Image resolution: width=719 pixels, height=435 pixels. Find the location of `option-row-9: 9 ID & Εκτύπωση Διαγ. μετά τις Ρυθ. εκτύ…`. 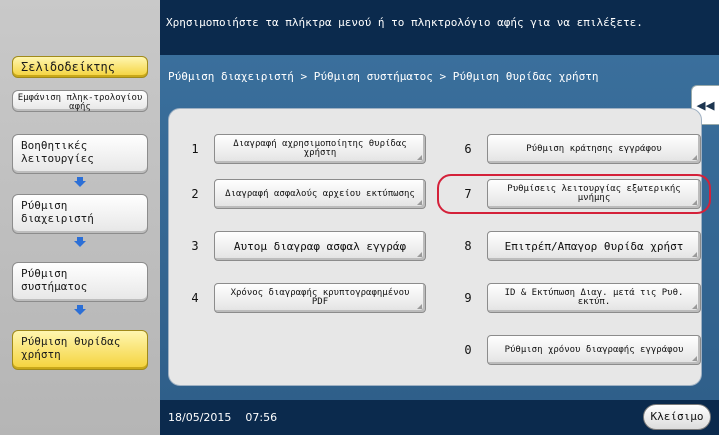

option-row-9: 9 ID & Εκτύπωση Διαγ. μετά τις Ρυθ. εκτύ… is located at coordinates (578, 298).